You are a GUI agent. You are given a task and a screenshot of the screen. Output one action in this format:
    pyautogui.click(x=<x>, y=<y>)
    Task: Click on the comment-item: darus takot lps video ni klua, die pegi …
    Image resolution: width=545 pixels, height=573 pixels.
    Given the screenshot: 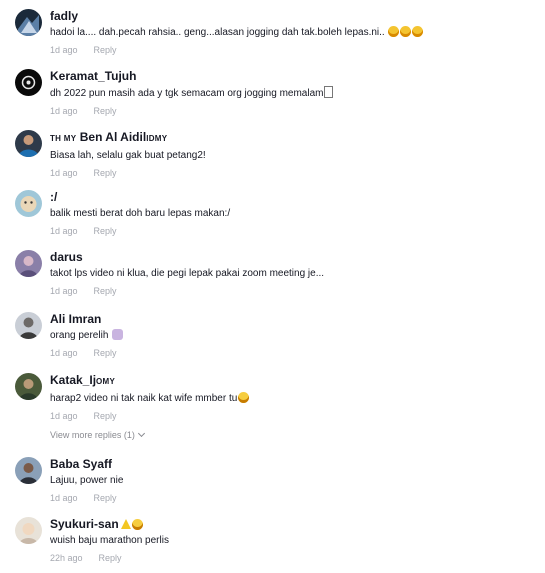 What is the action you would take?
    pyautogui.click(x=275, y=278)
    